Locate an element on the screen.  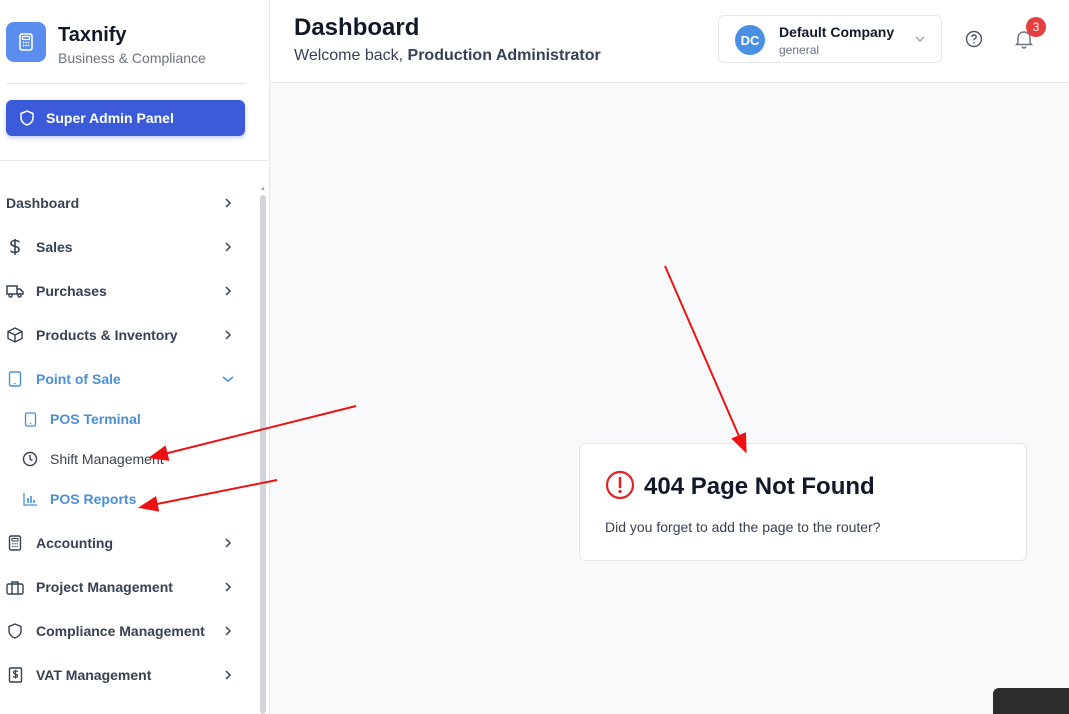
receipt-icon is located at coordinates (15, 675).